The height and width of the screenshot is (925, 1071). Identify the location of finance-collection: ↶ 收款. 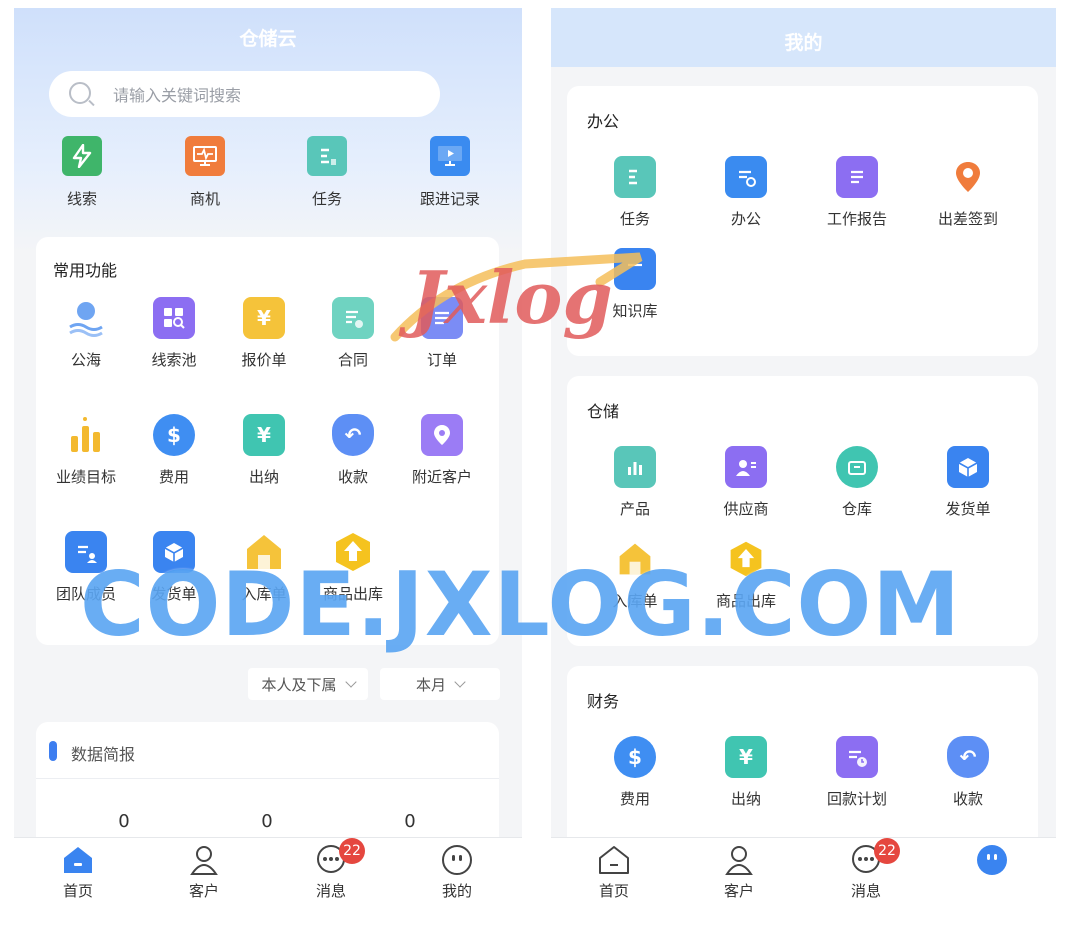
(968, 772).